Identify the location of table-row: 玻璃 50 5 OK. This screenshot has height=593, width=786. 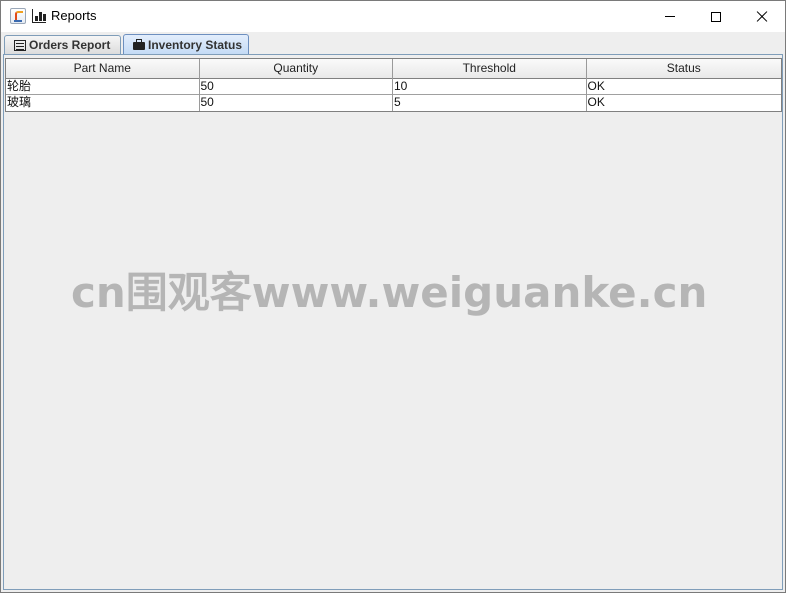
(393, 103).